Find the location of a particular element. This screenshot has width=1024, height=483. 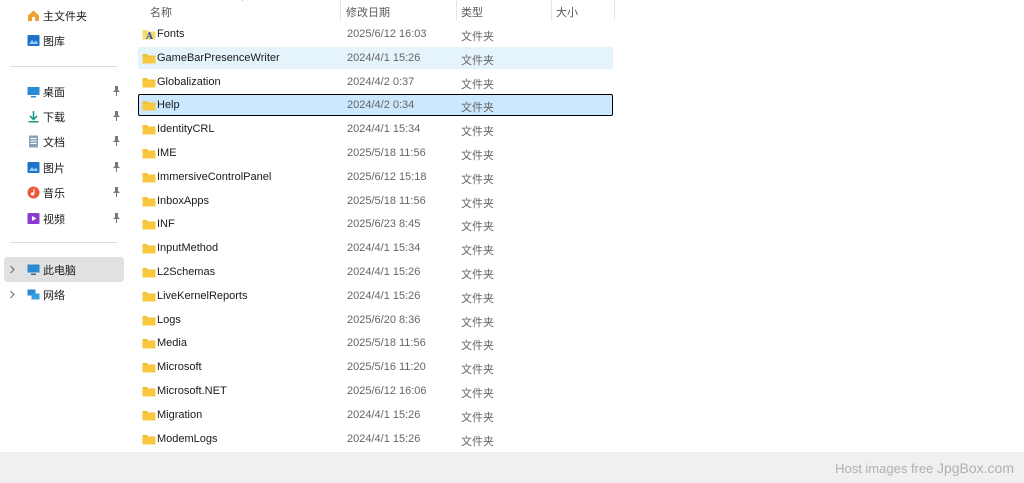

nav-item-this-pc: 此电脑 is located at coordinates (64, 269).